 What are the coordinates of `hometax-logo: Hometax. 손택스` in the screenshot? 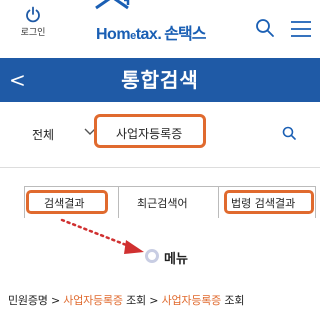 It's located at (150, 22).